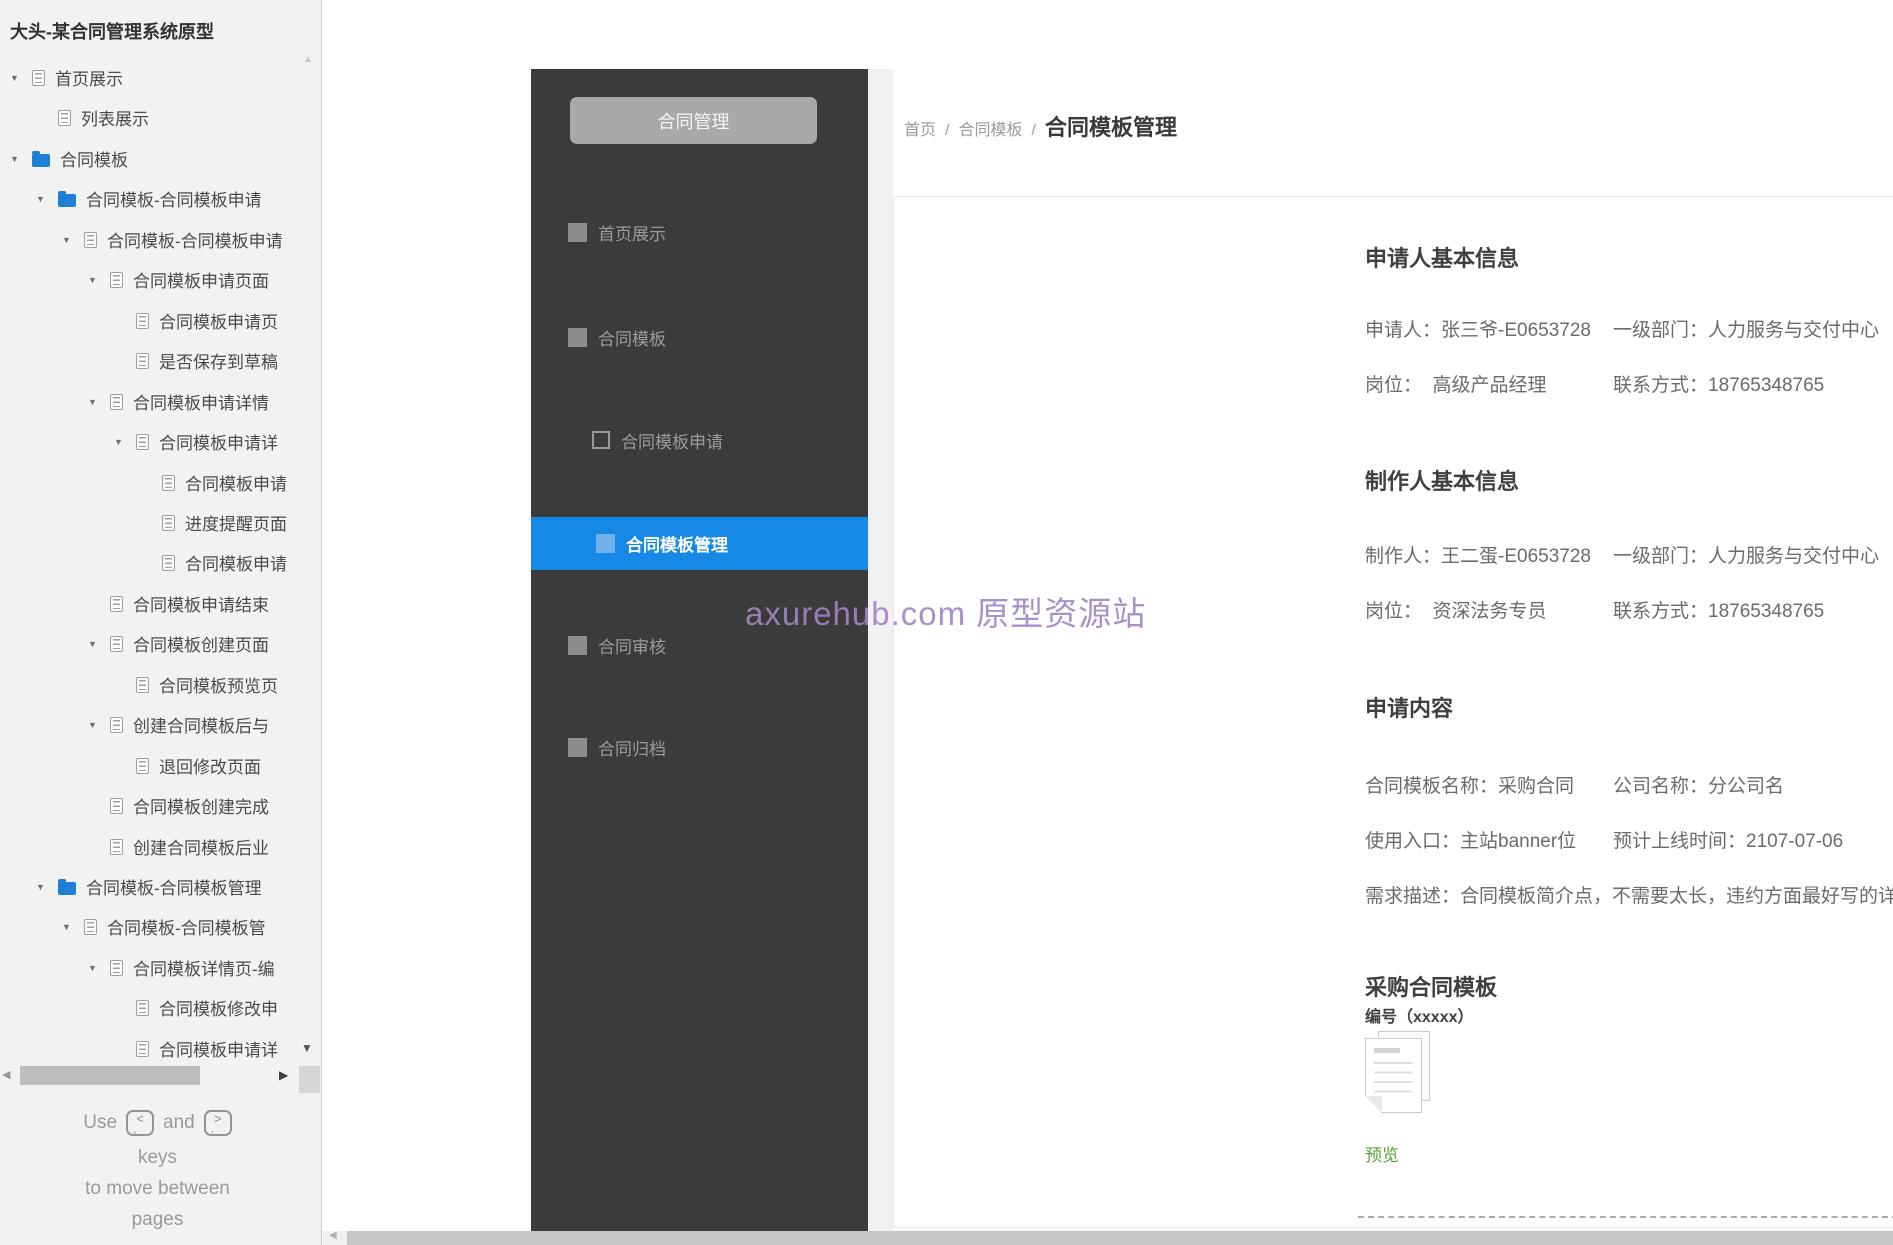 The image size is (1893, 1245). I want to click on field-text: 岗位： 资深法务专员, so click(1456, 611).